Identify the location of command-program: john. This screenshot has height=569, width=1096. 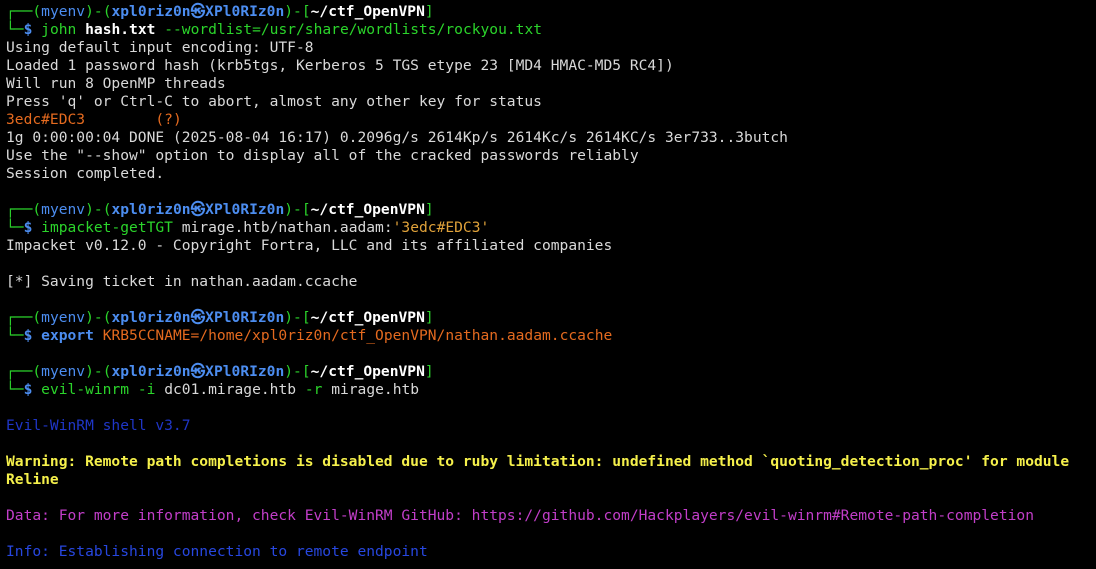
(59, 29).